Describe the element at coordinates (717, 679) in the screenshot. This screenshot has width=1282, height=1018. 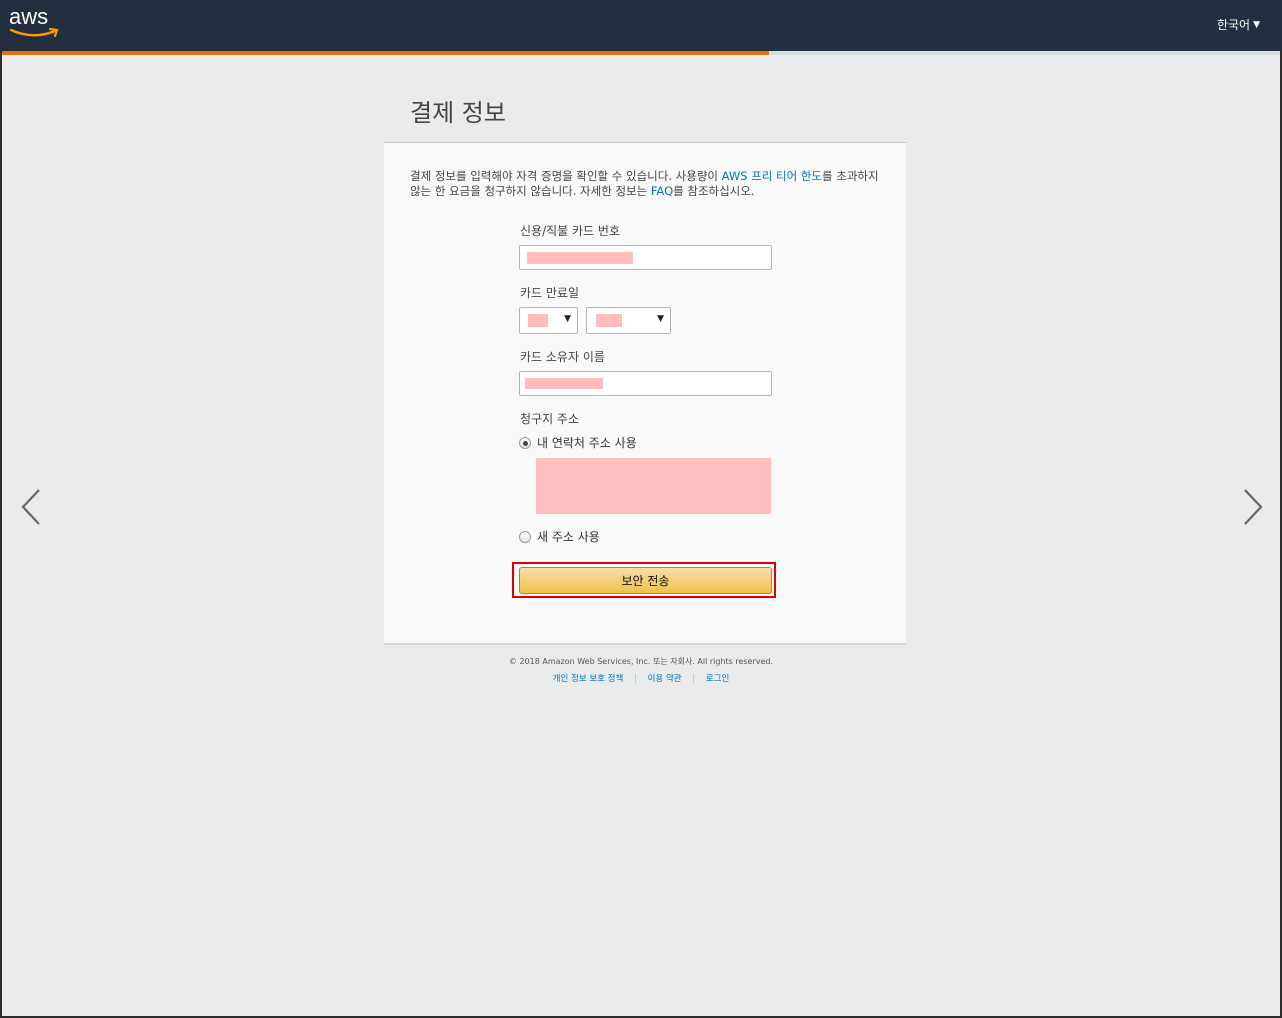
I see `login-link: 로그인` at that location.